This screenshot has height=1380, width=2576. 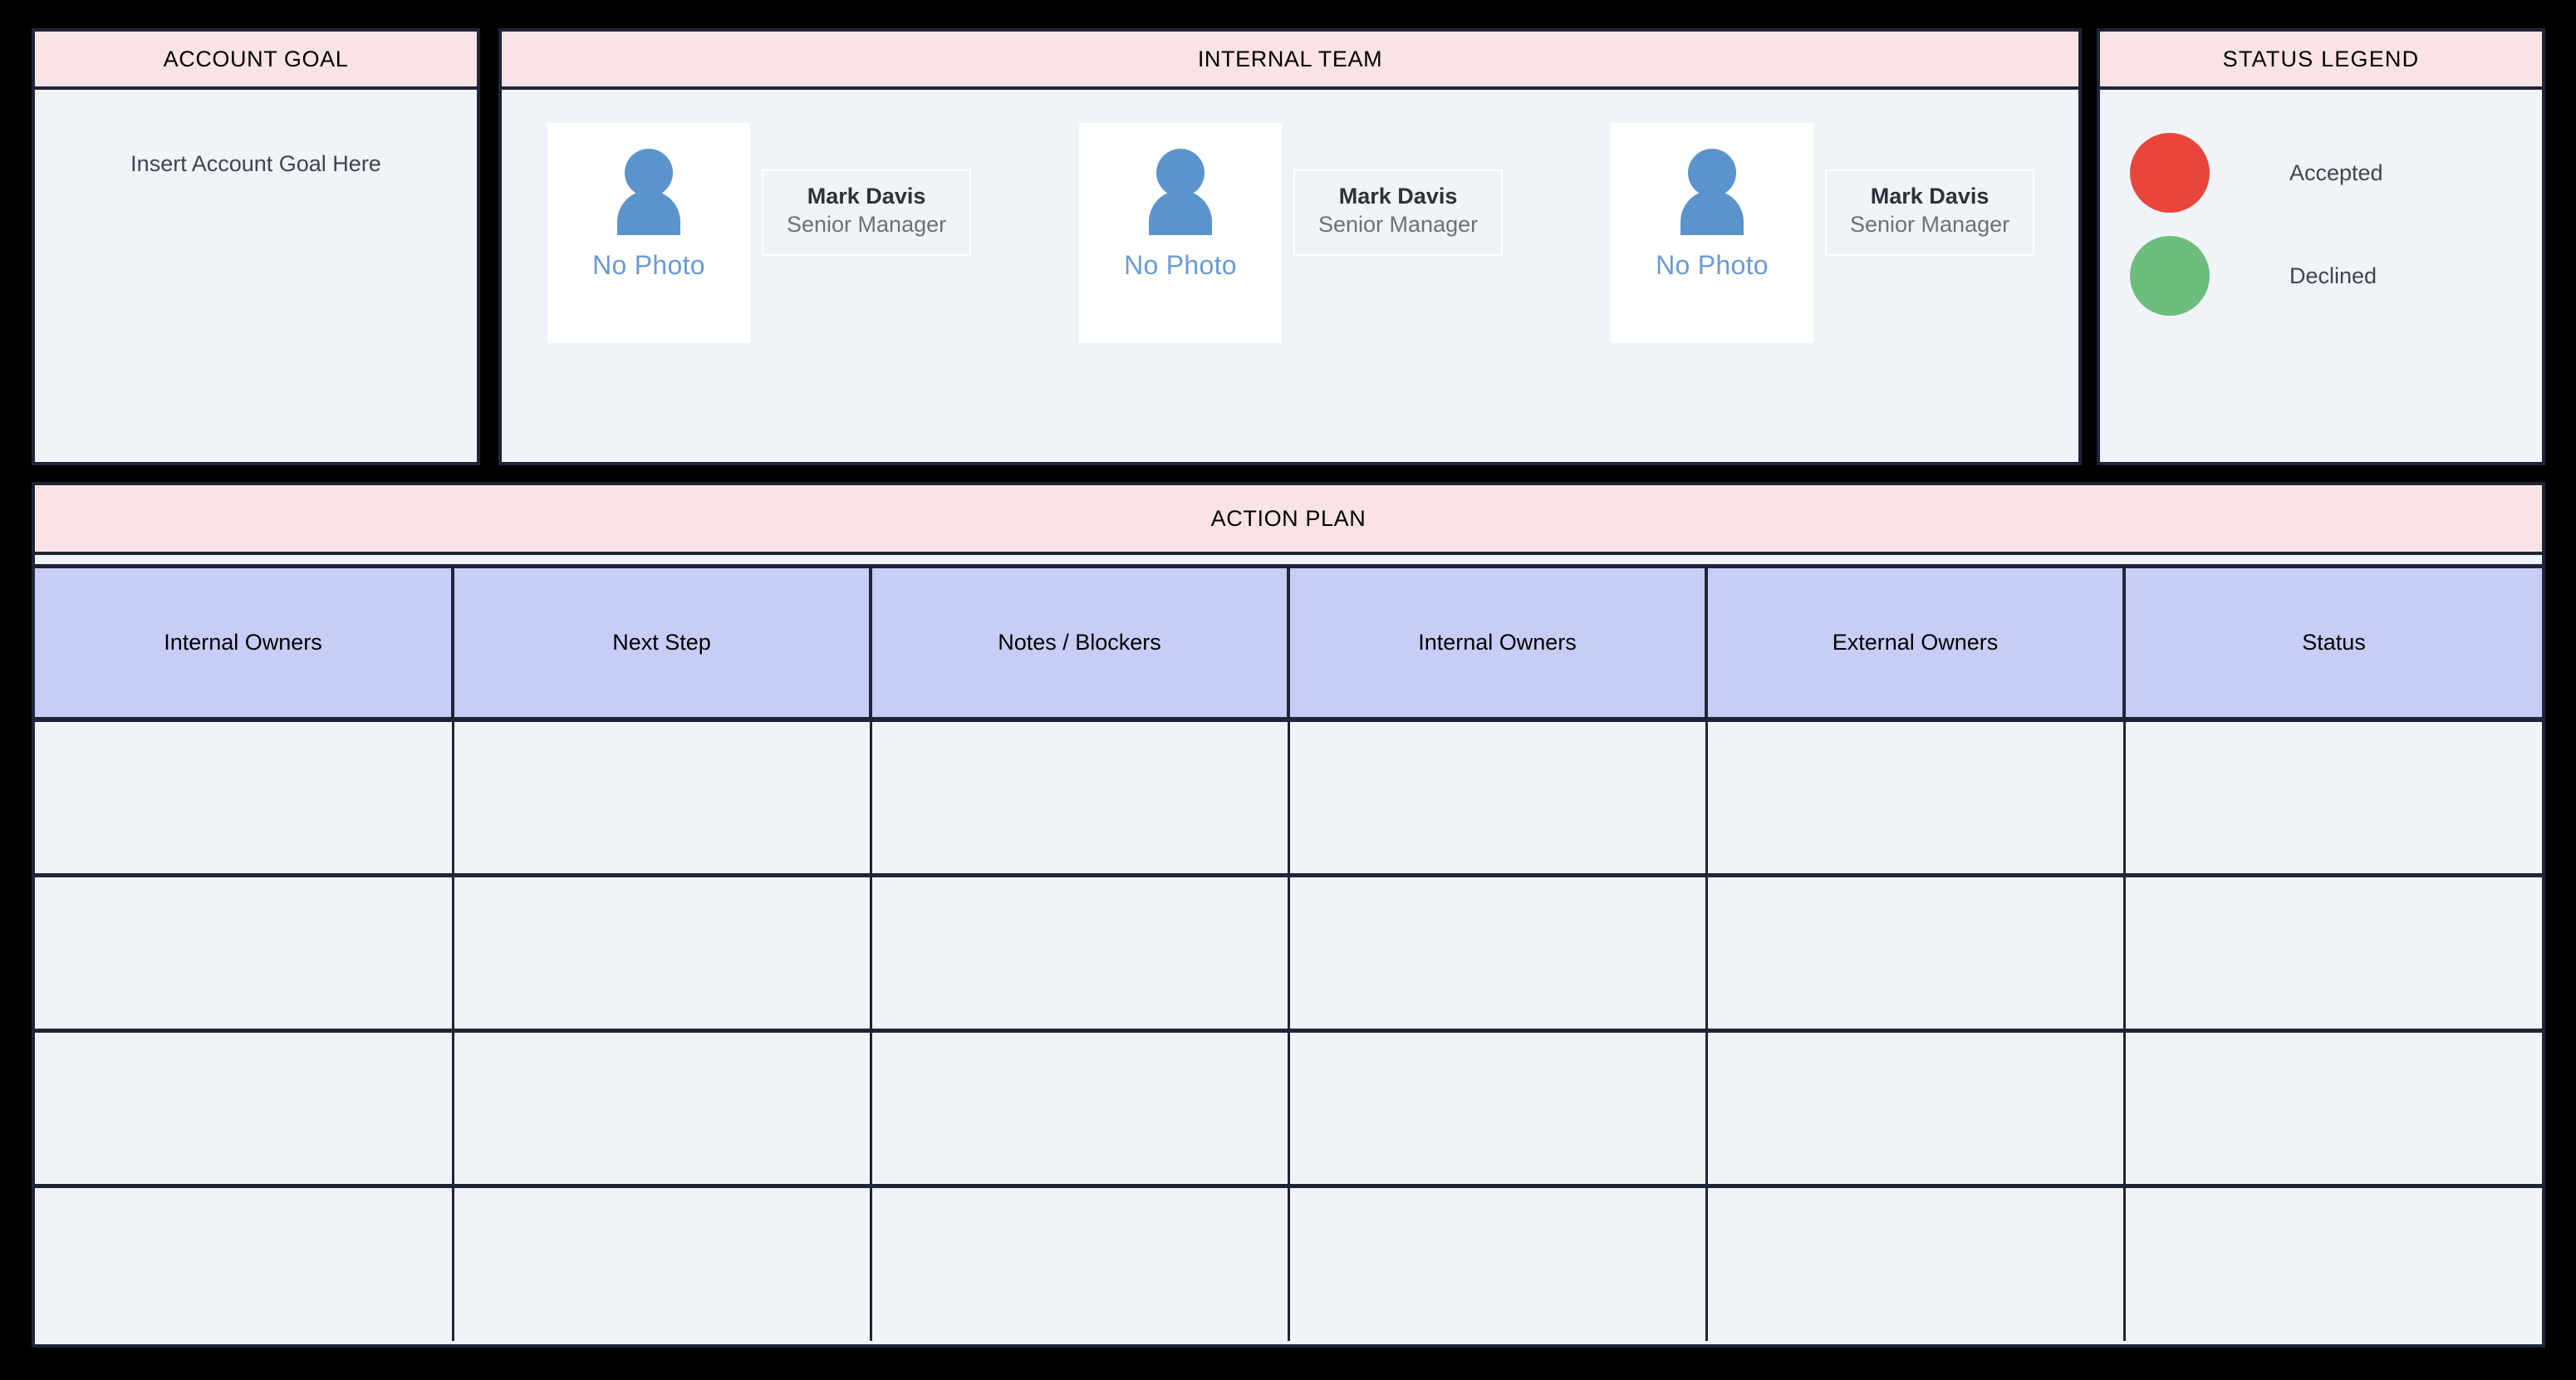 I want to click on internal-team-title: INTERNAL TEAM, so click(x=1290, y=58).